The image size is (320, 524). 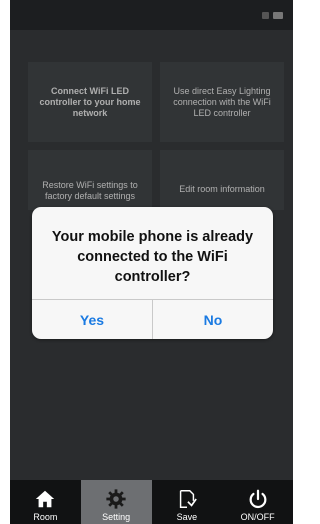 What do you see at coordinates (278, 15) in the screenshot?
I see `battery-icon` at bounding box center [278, 15].